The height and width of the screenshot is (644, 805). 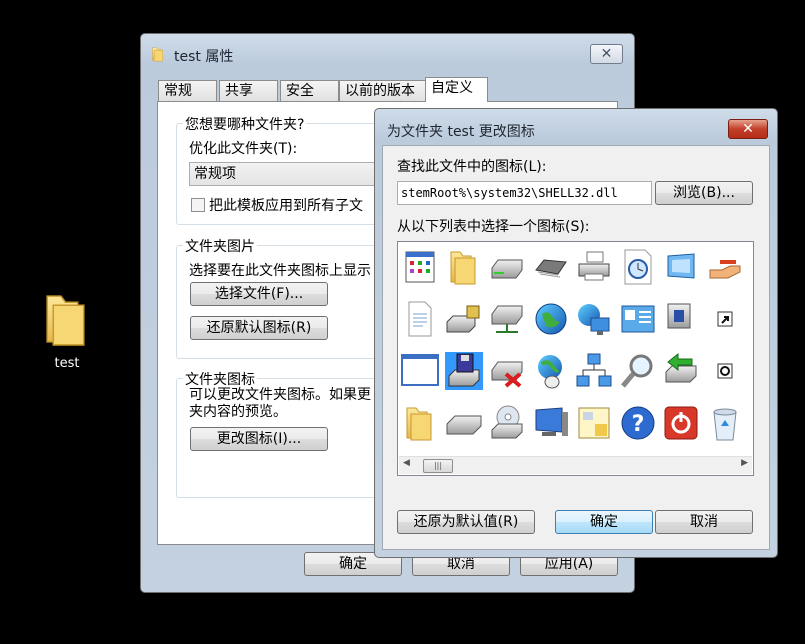 I want to click on group-title: 文件夹图片, so click(x=220, y=246).